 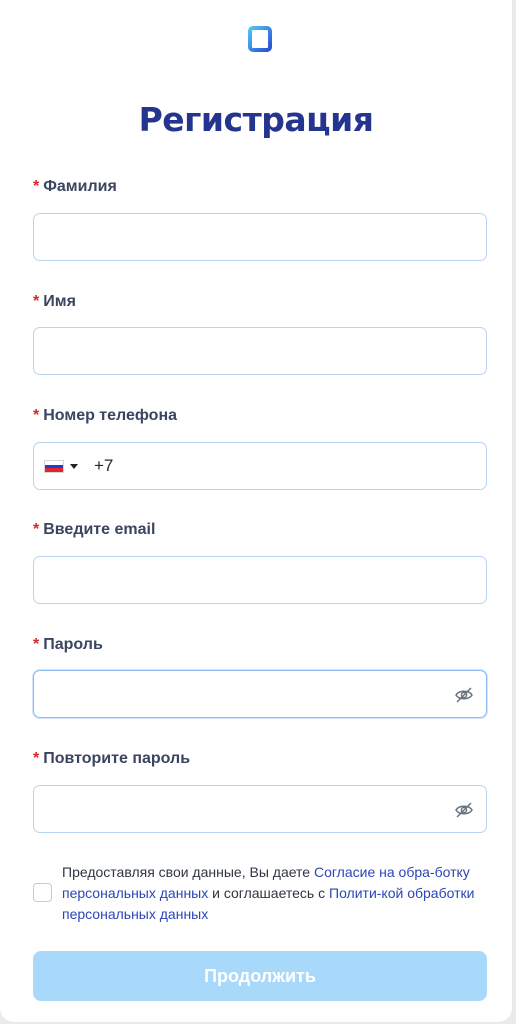 I want to click on last-name-field, so click(x=260, y=237).